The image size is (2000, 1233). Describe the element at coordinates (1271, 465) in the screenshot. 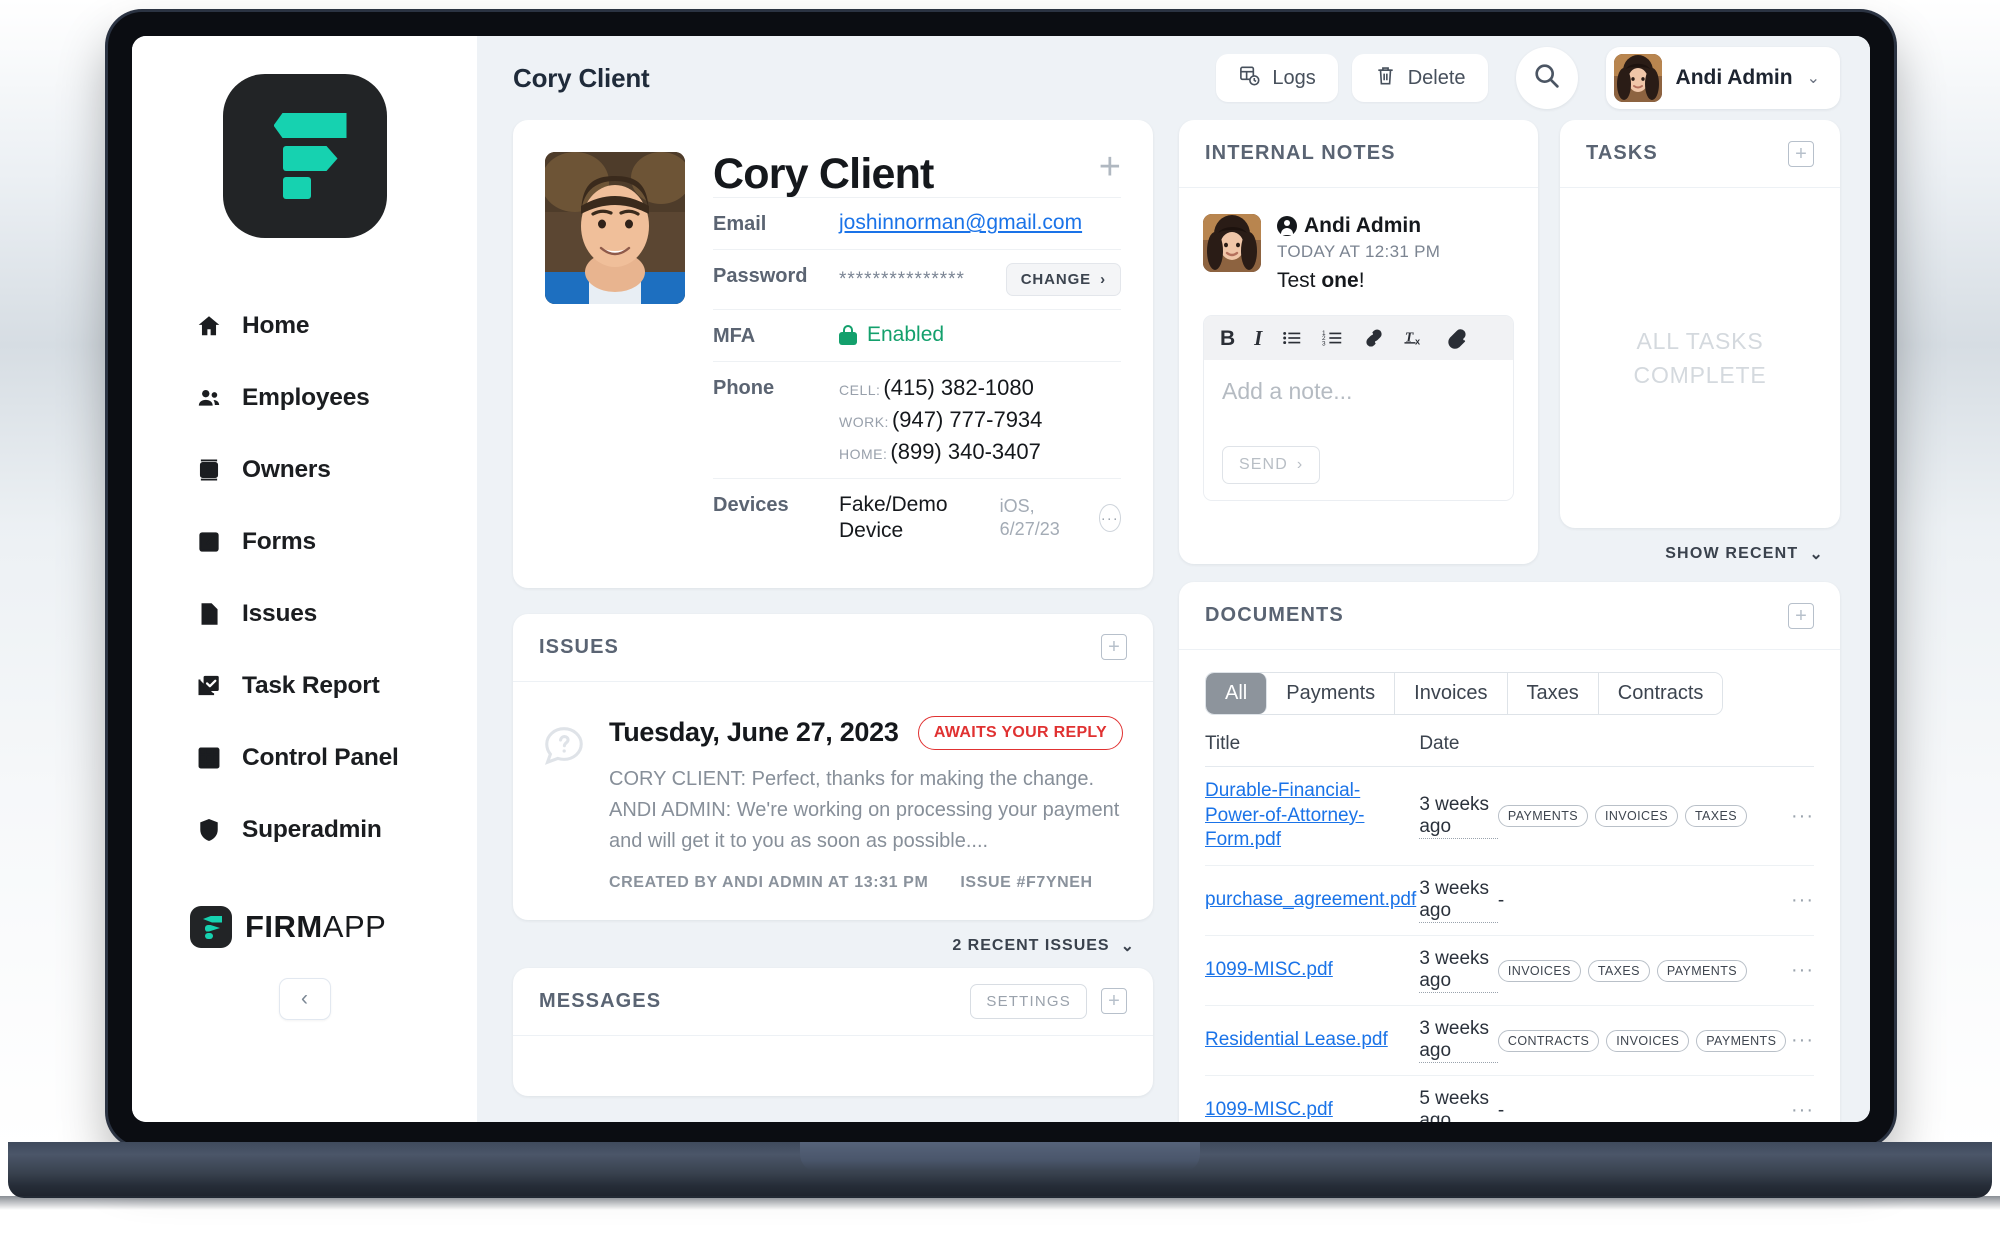

I see `send-note-button: SEND ›` at that location.